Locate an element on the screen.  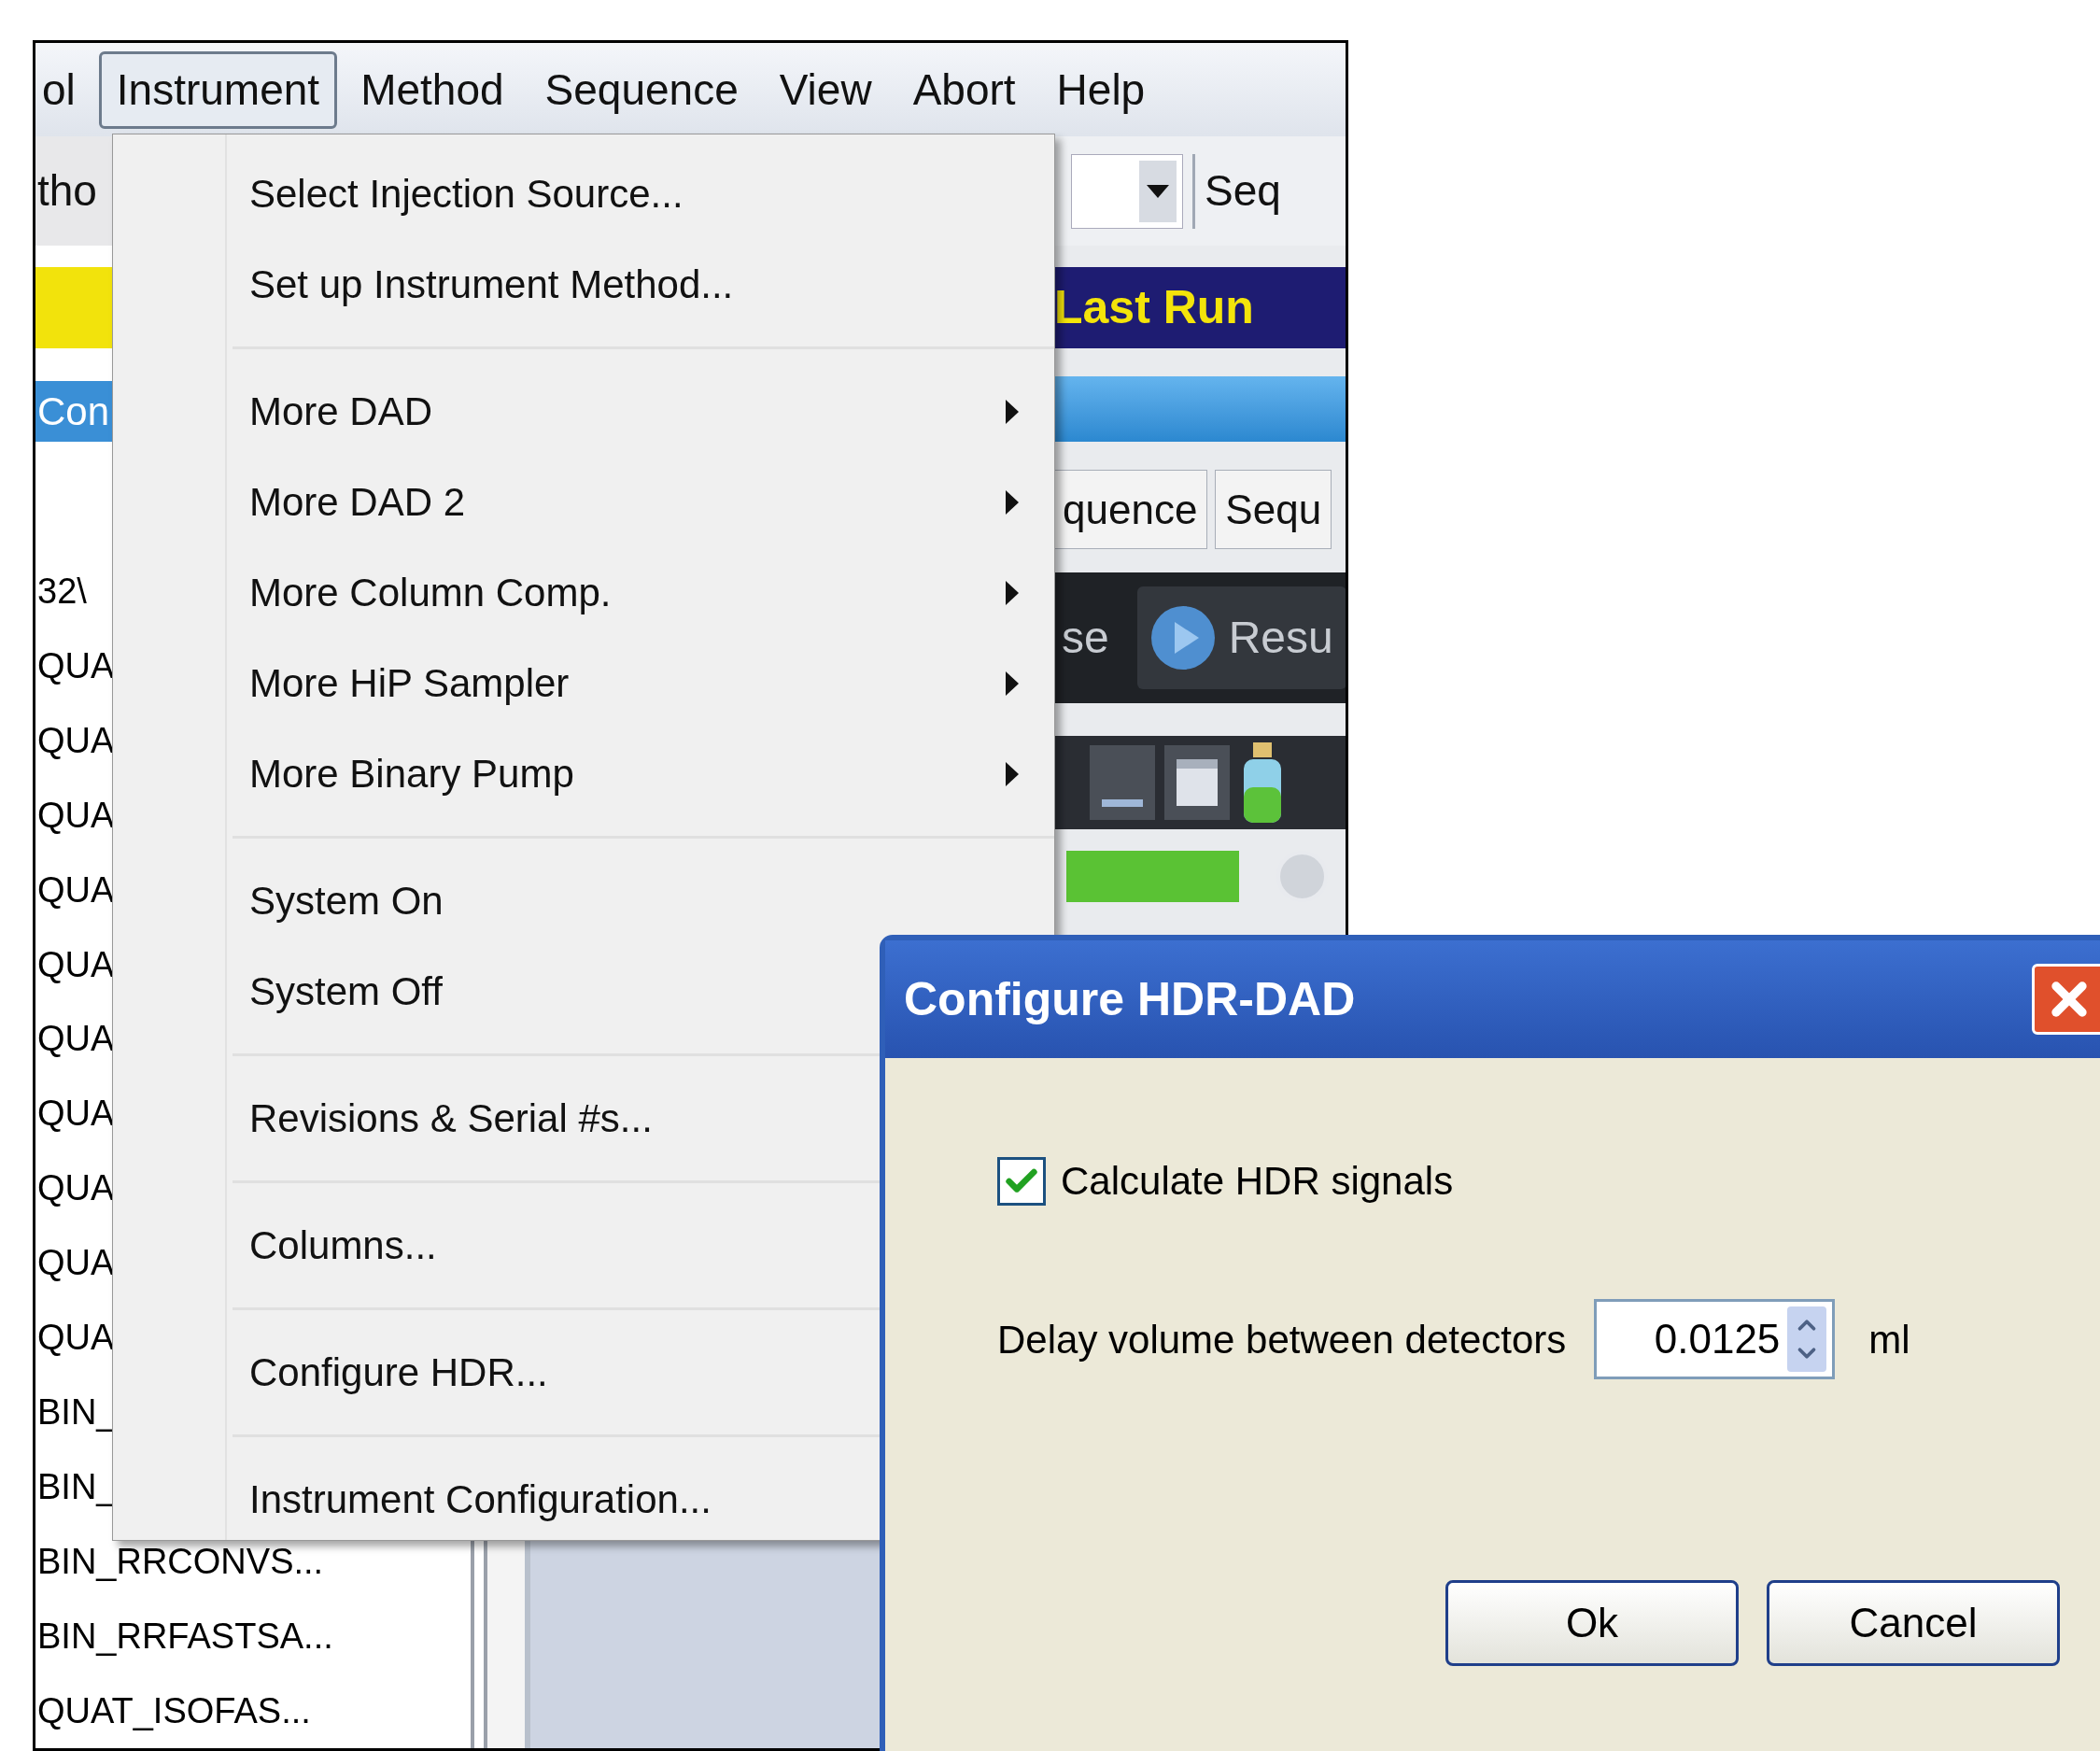
menu-item: More DAD is located at coordinates (643, 411).